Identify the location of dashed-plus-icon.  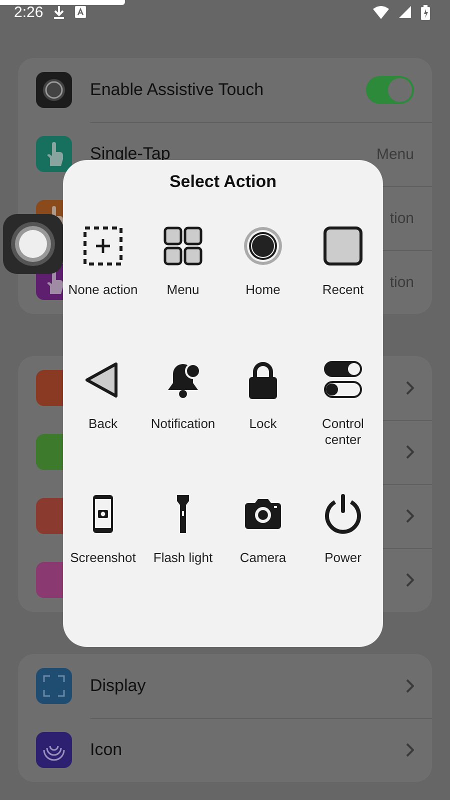
(103, 246).